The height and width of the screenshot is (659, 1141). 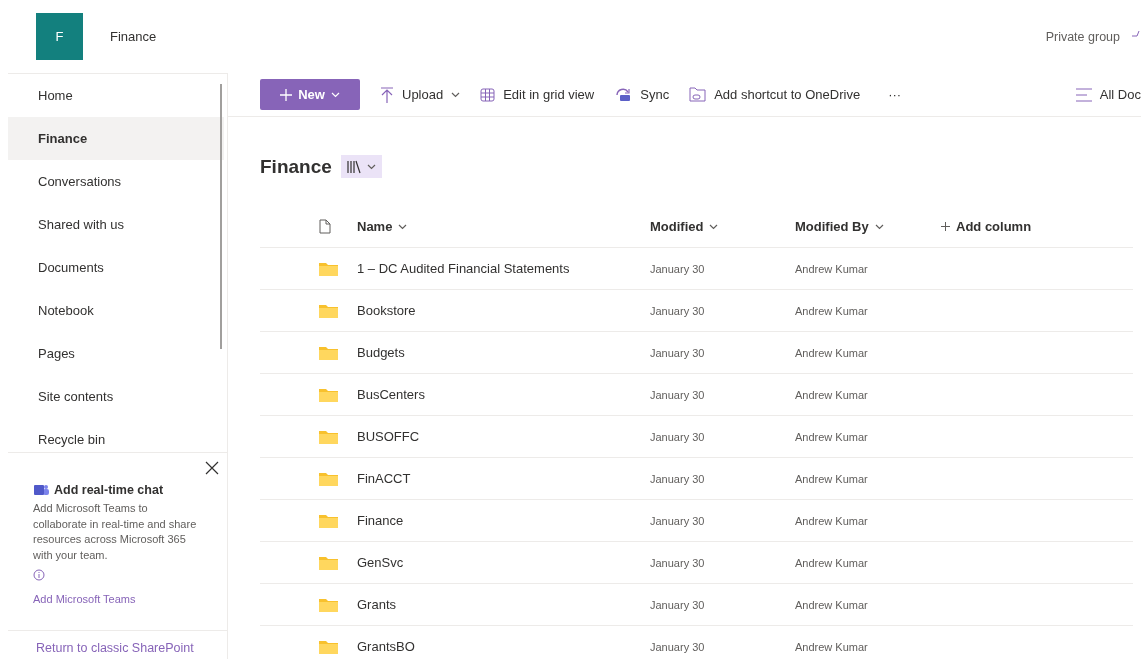 I want to click on nav-item: Shared with us, so click(x=116, y=224).